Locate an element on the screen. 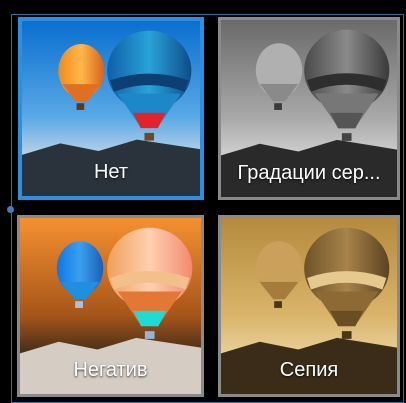 Image resolution: width=406 pixels, height=403 pixels. selection-handle is located at coordinates (10, 209).